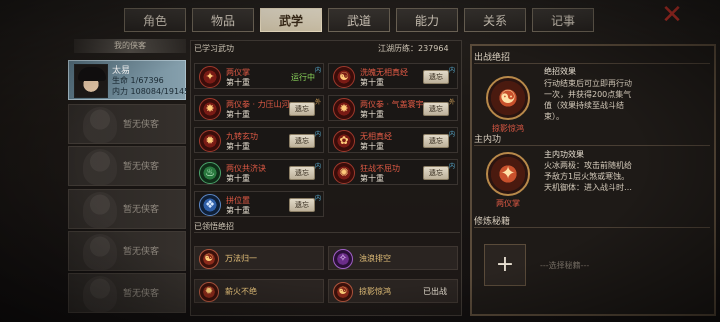 The image size is (720, 322). I want to click on skill-card: ♨ 两仪共济诀 第十重 遗忘内, so click(259, 172).